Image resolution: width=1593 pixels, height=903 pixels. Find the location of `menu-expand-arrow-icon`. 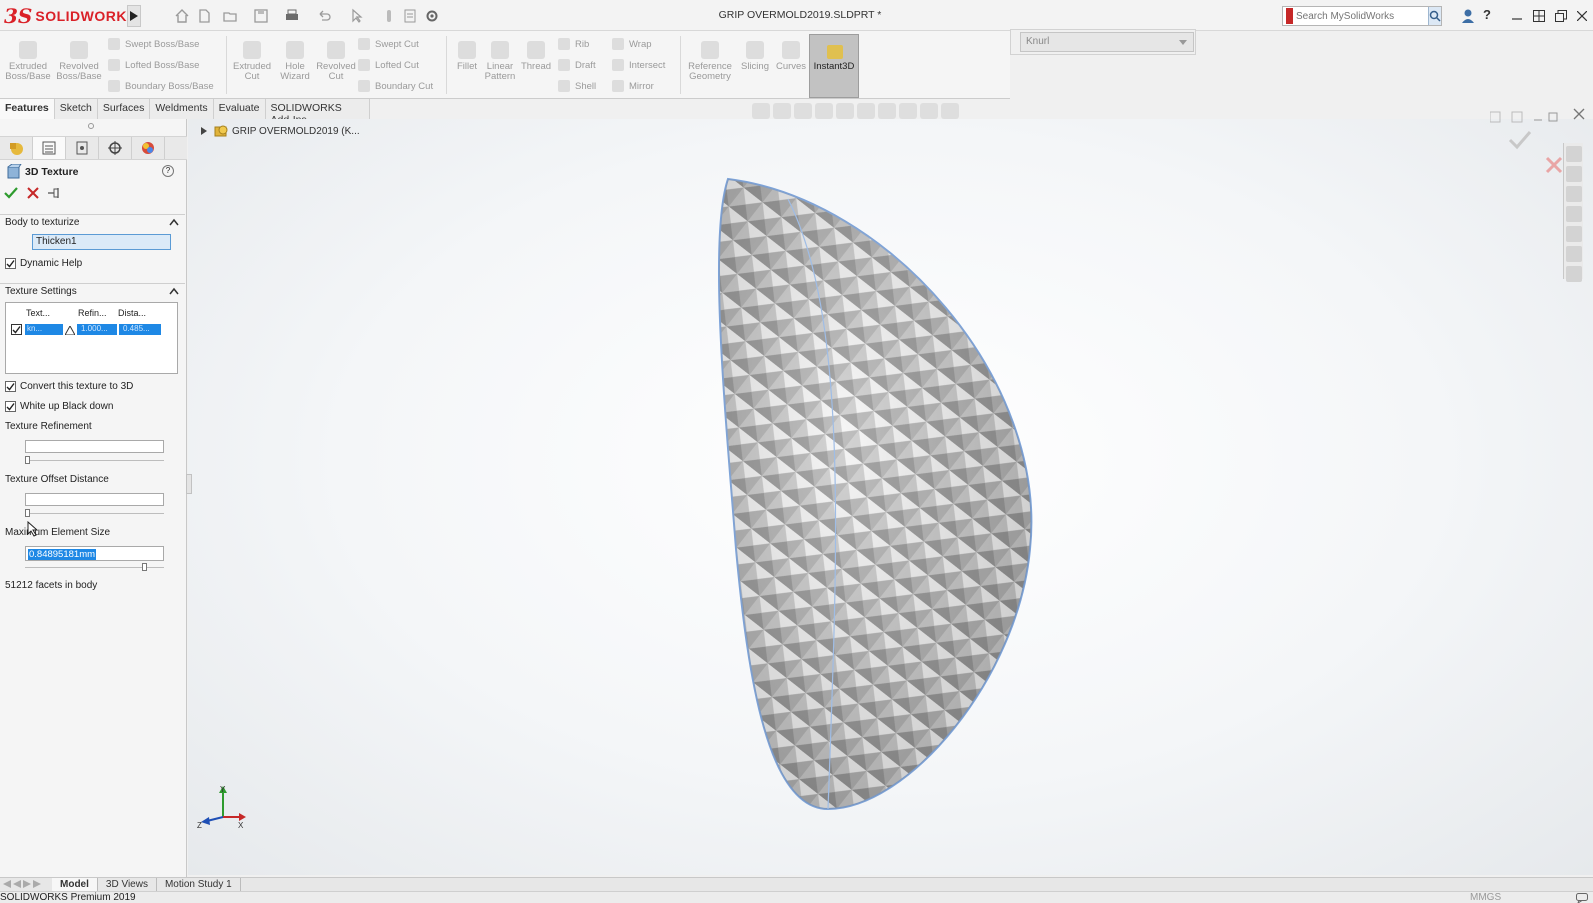

menu-expand-arrow-icon is located at coordinates (134, 16).